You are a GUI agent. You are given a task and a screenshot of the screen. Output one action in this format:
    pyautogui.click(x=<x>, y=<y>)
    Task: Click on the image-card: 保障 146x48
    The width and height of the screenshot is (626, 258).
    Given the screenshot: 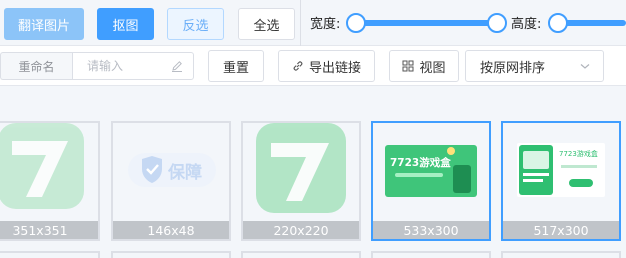 What is the action you would take?
    pyautogui.click(x=171, y=181)
    